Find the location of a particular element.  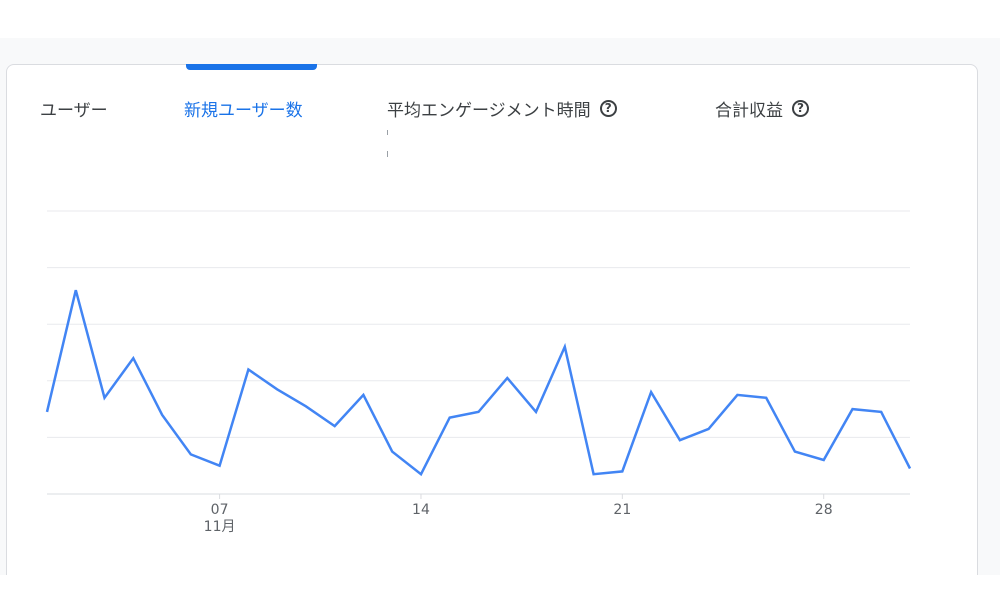

x-tick-label: 21 is located at coordinates (622, 510).